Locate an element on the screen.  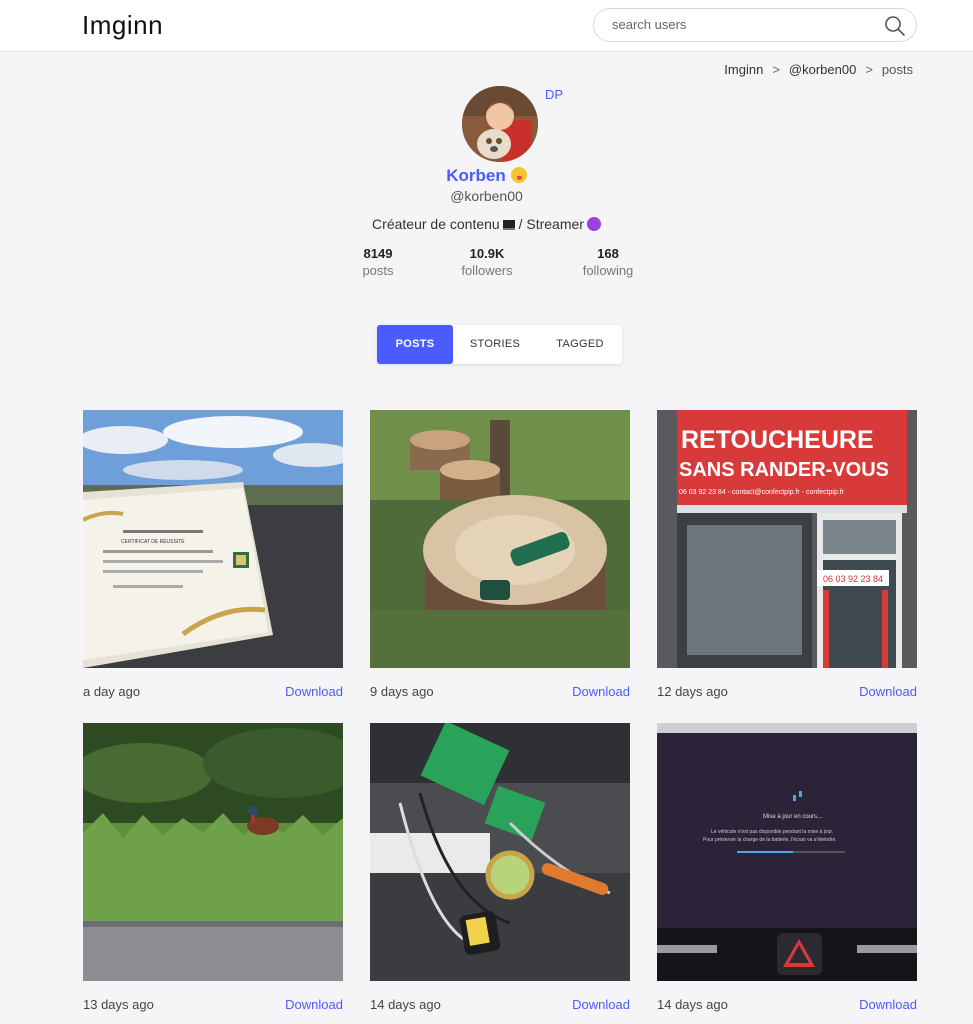
stat-value: 10.9K is located at coordinates (487, 253).